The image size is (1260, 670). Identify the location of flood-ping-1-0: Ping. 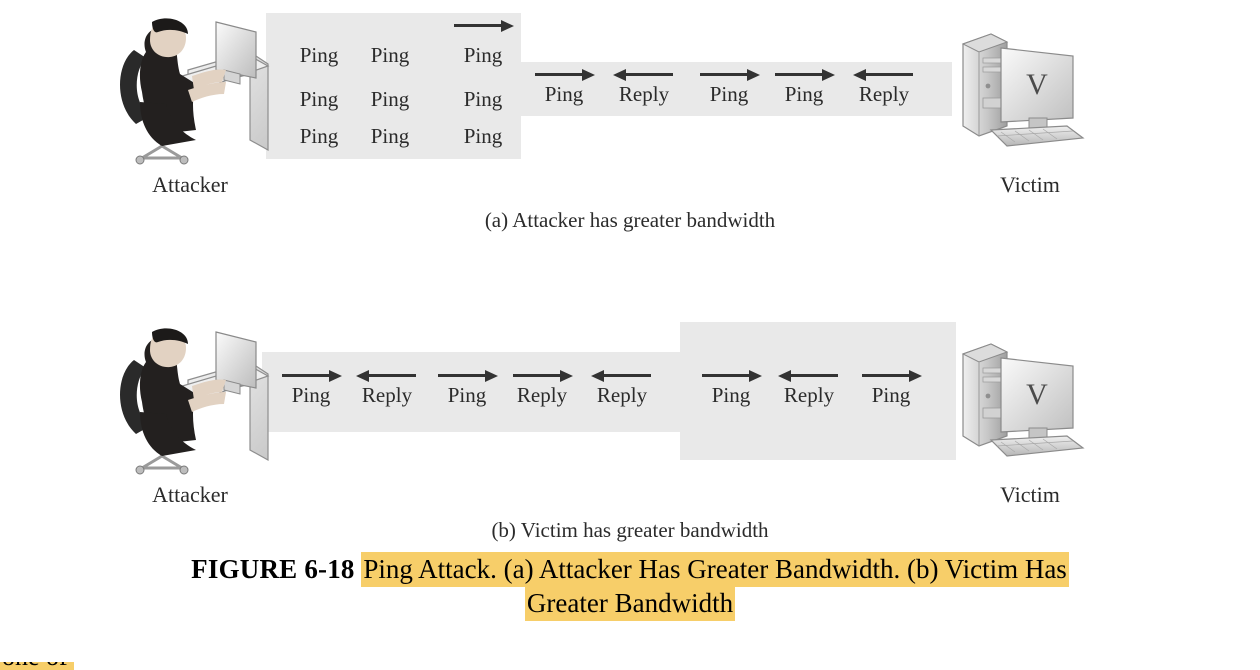
(319, 99).